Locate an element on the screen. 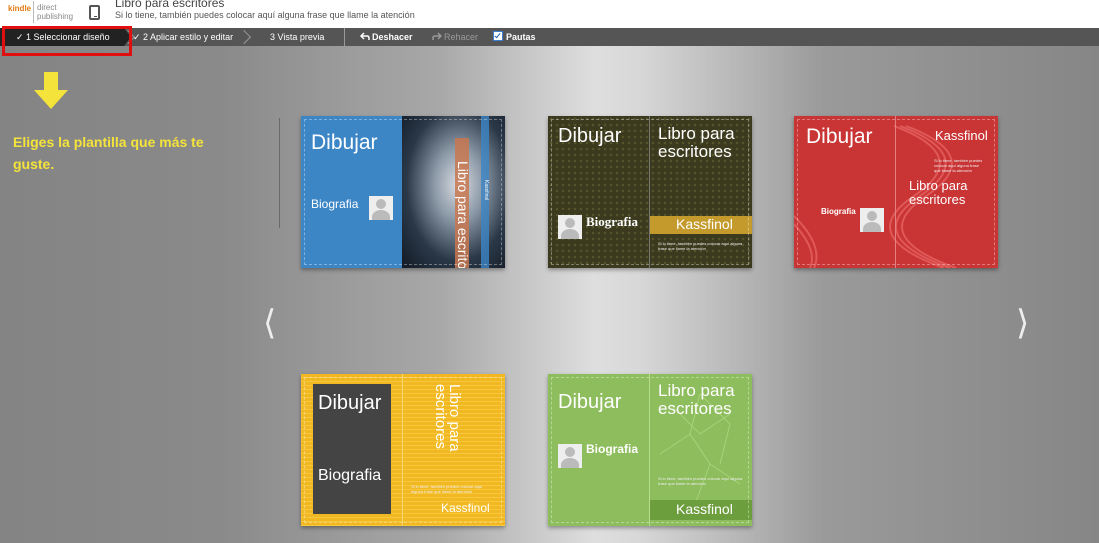 The width and height of the screenshot is (1099, 543). step-separator-chevron-icon is located at coordinates (248, 37).